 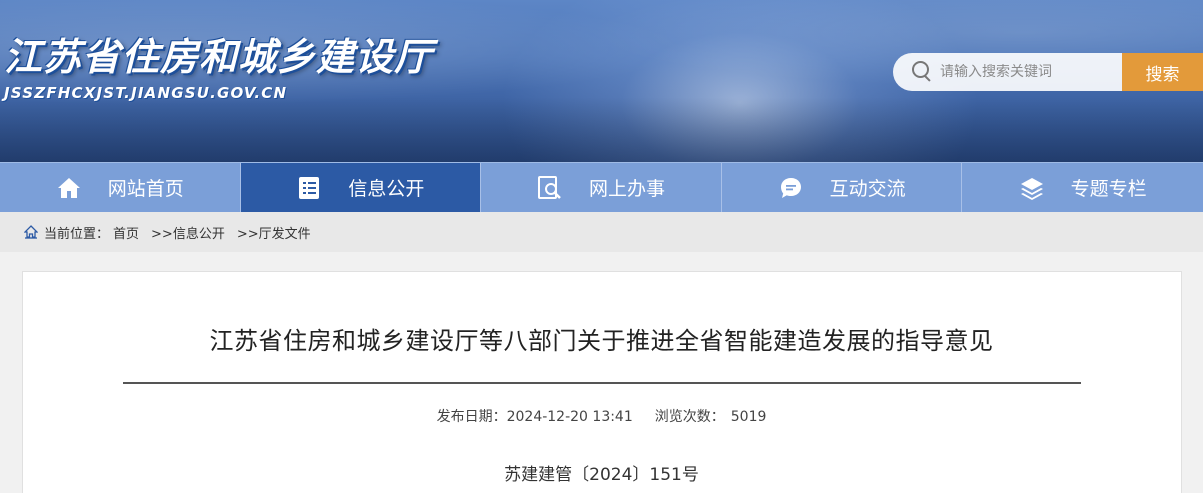 I want to click on nav-item-home: 网站首页, so click(x=120, y=187).